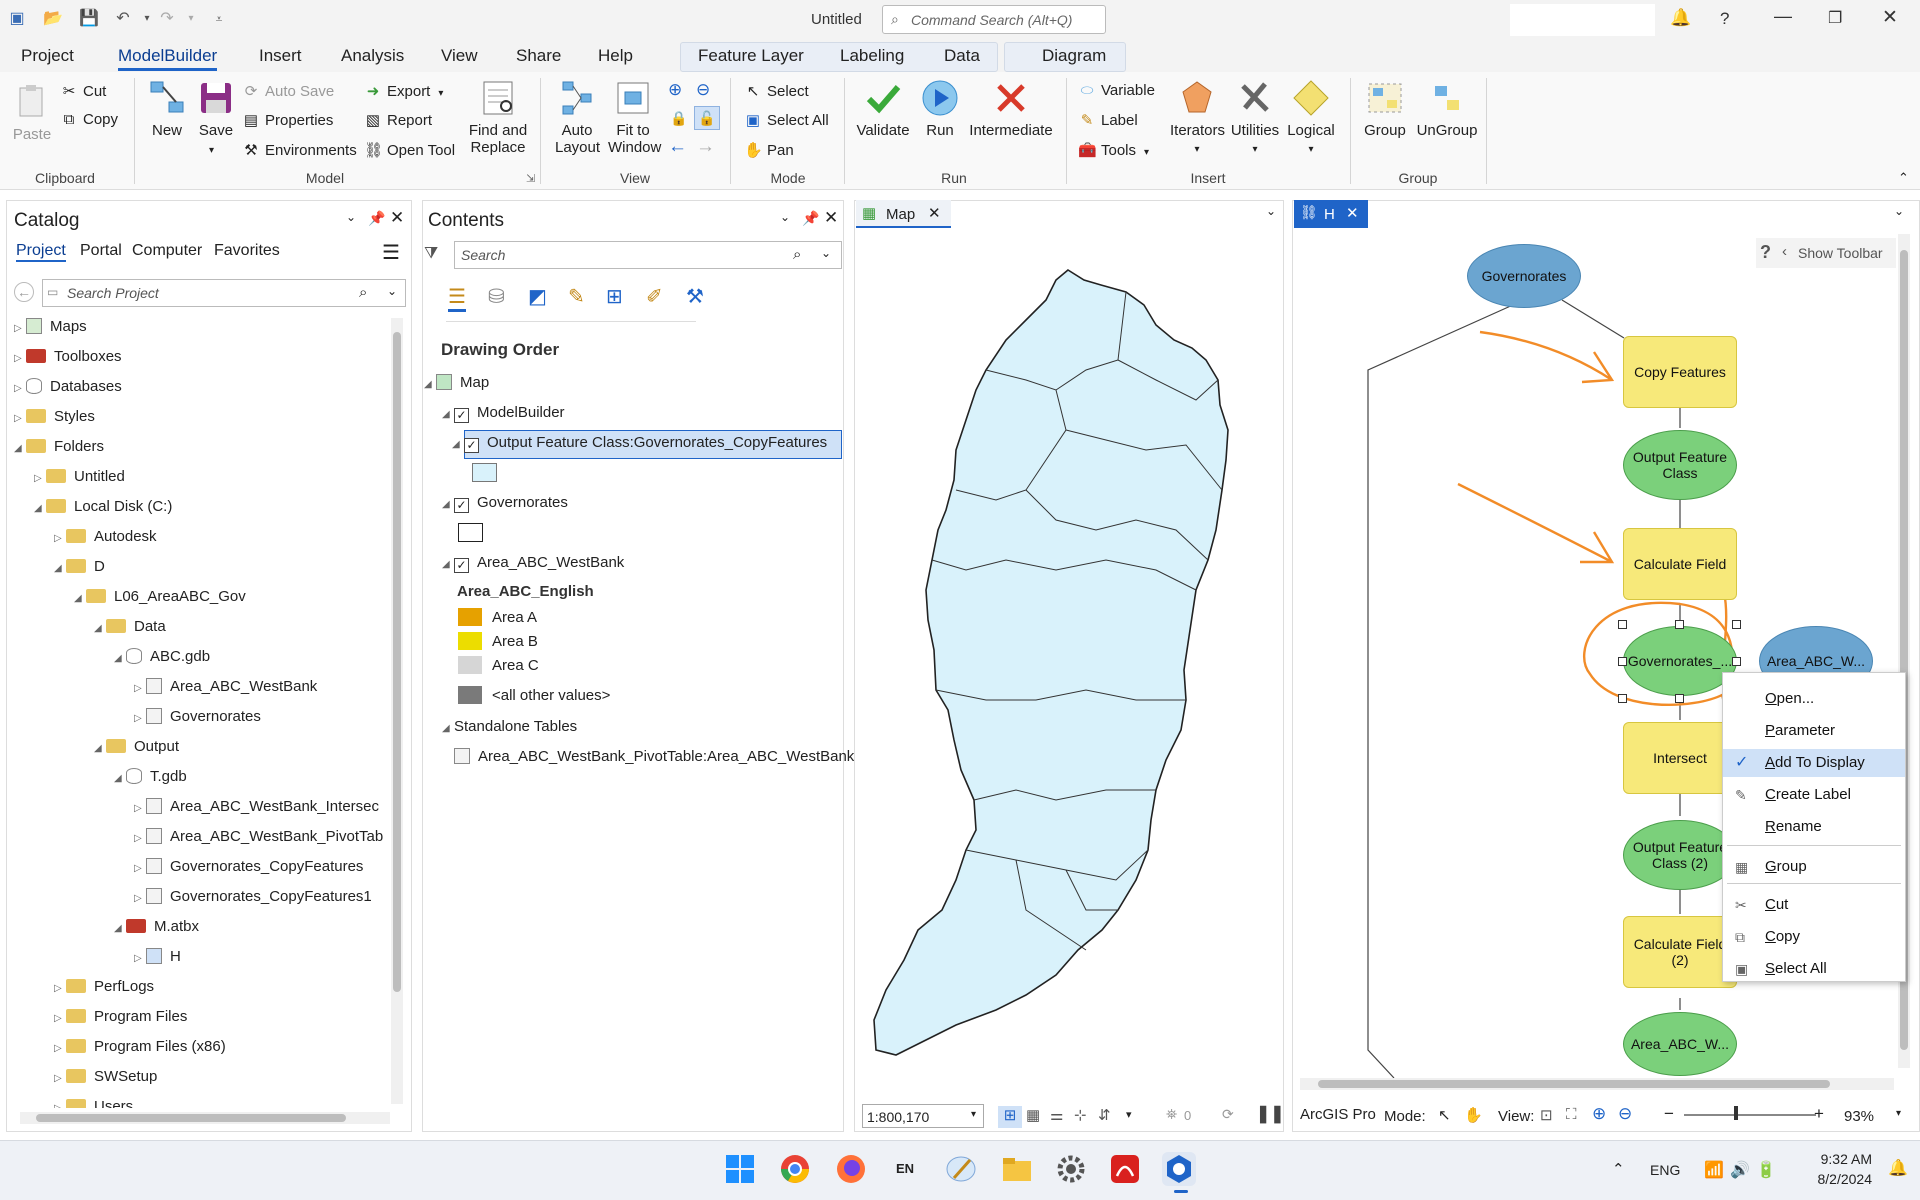 This screenshot has width=1920, height=1200. Describe the element at coordinates (219, 19) in the screenshot. I see `customize-qat-icon: ⩡` at that location.